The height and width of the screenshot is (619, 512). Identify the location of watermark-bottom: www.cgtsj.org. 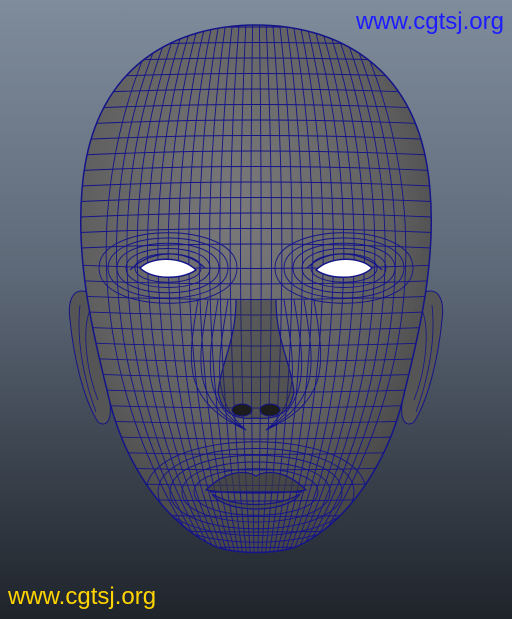
(82, 596).